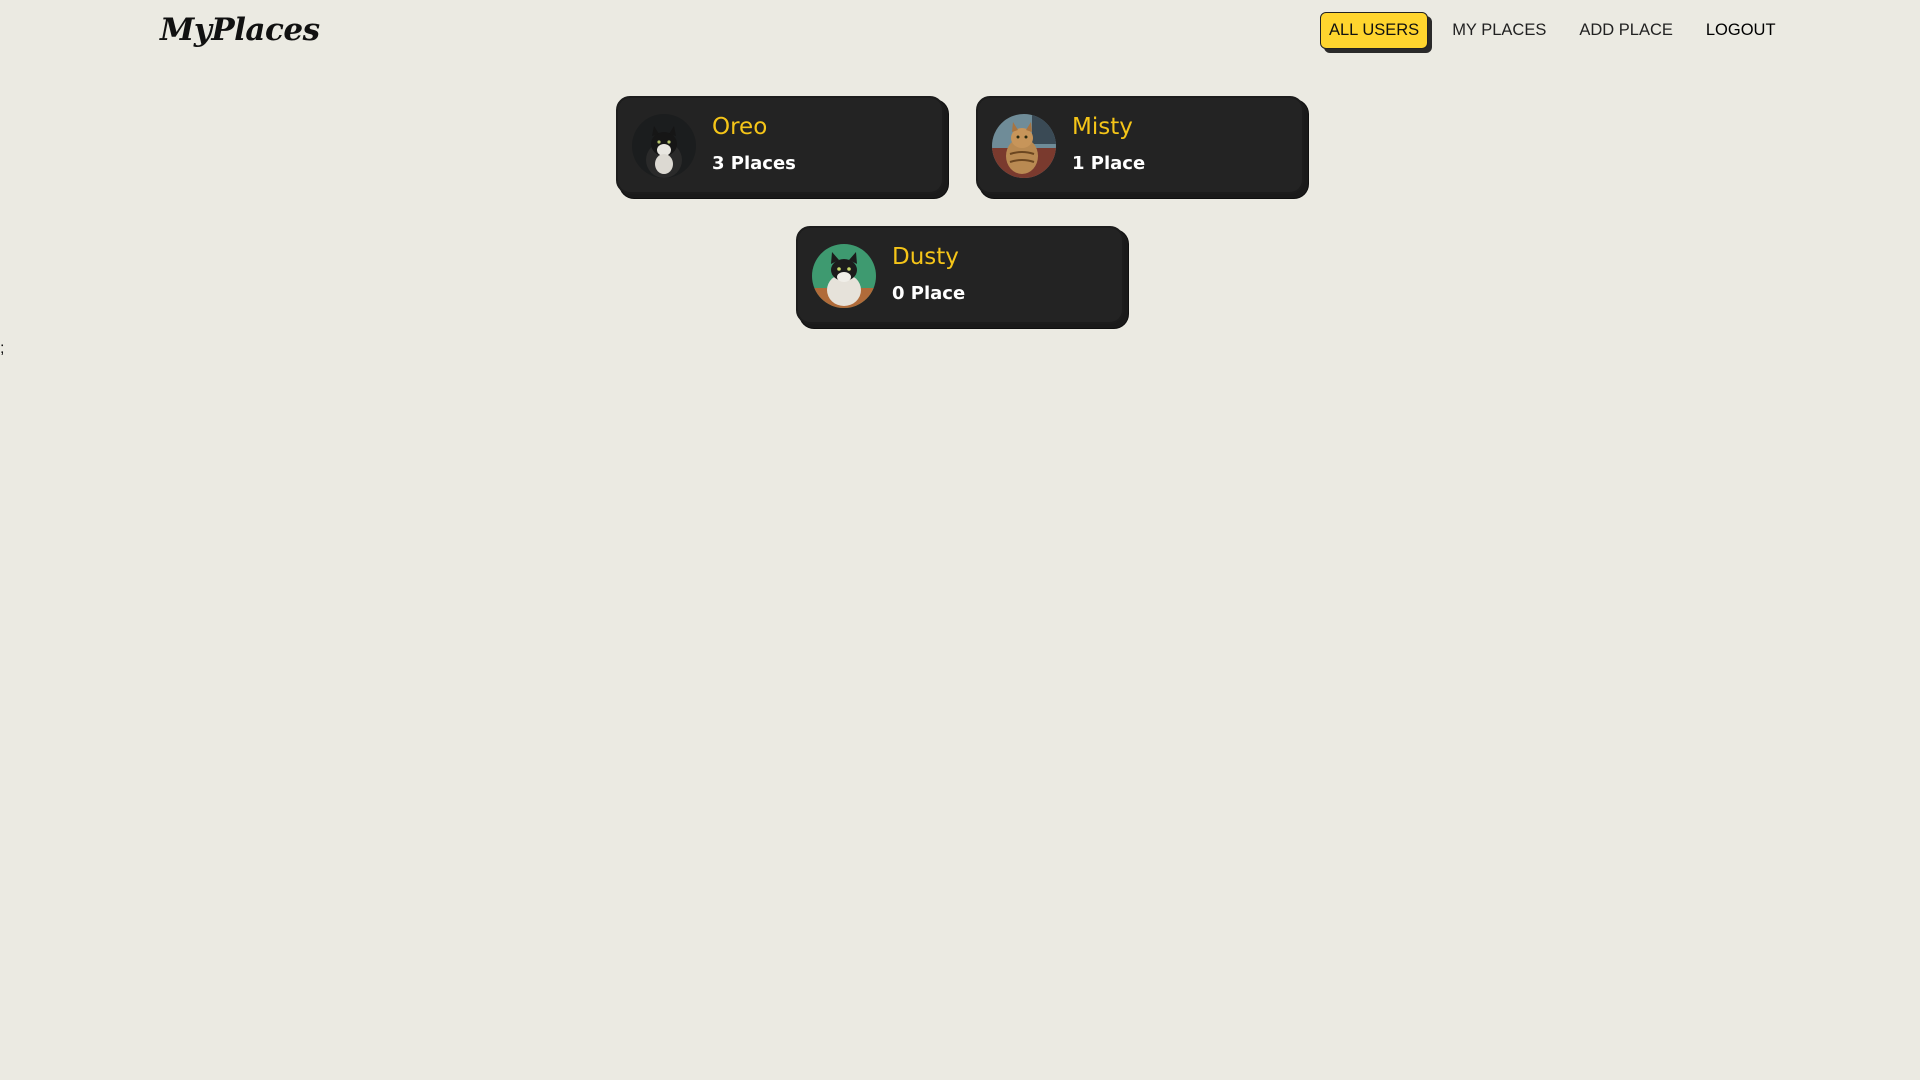 Image resolution: width=1920 pixels, height=1080 pixels. I want to click on main-navigation: ALL USERS MY PLACES ADD PLACE LOGOUT, so click(1560, 30).